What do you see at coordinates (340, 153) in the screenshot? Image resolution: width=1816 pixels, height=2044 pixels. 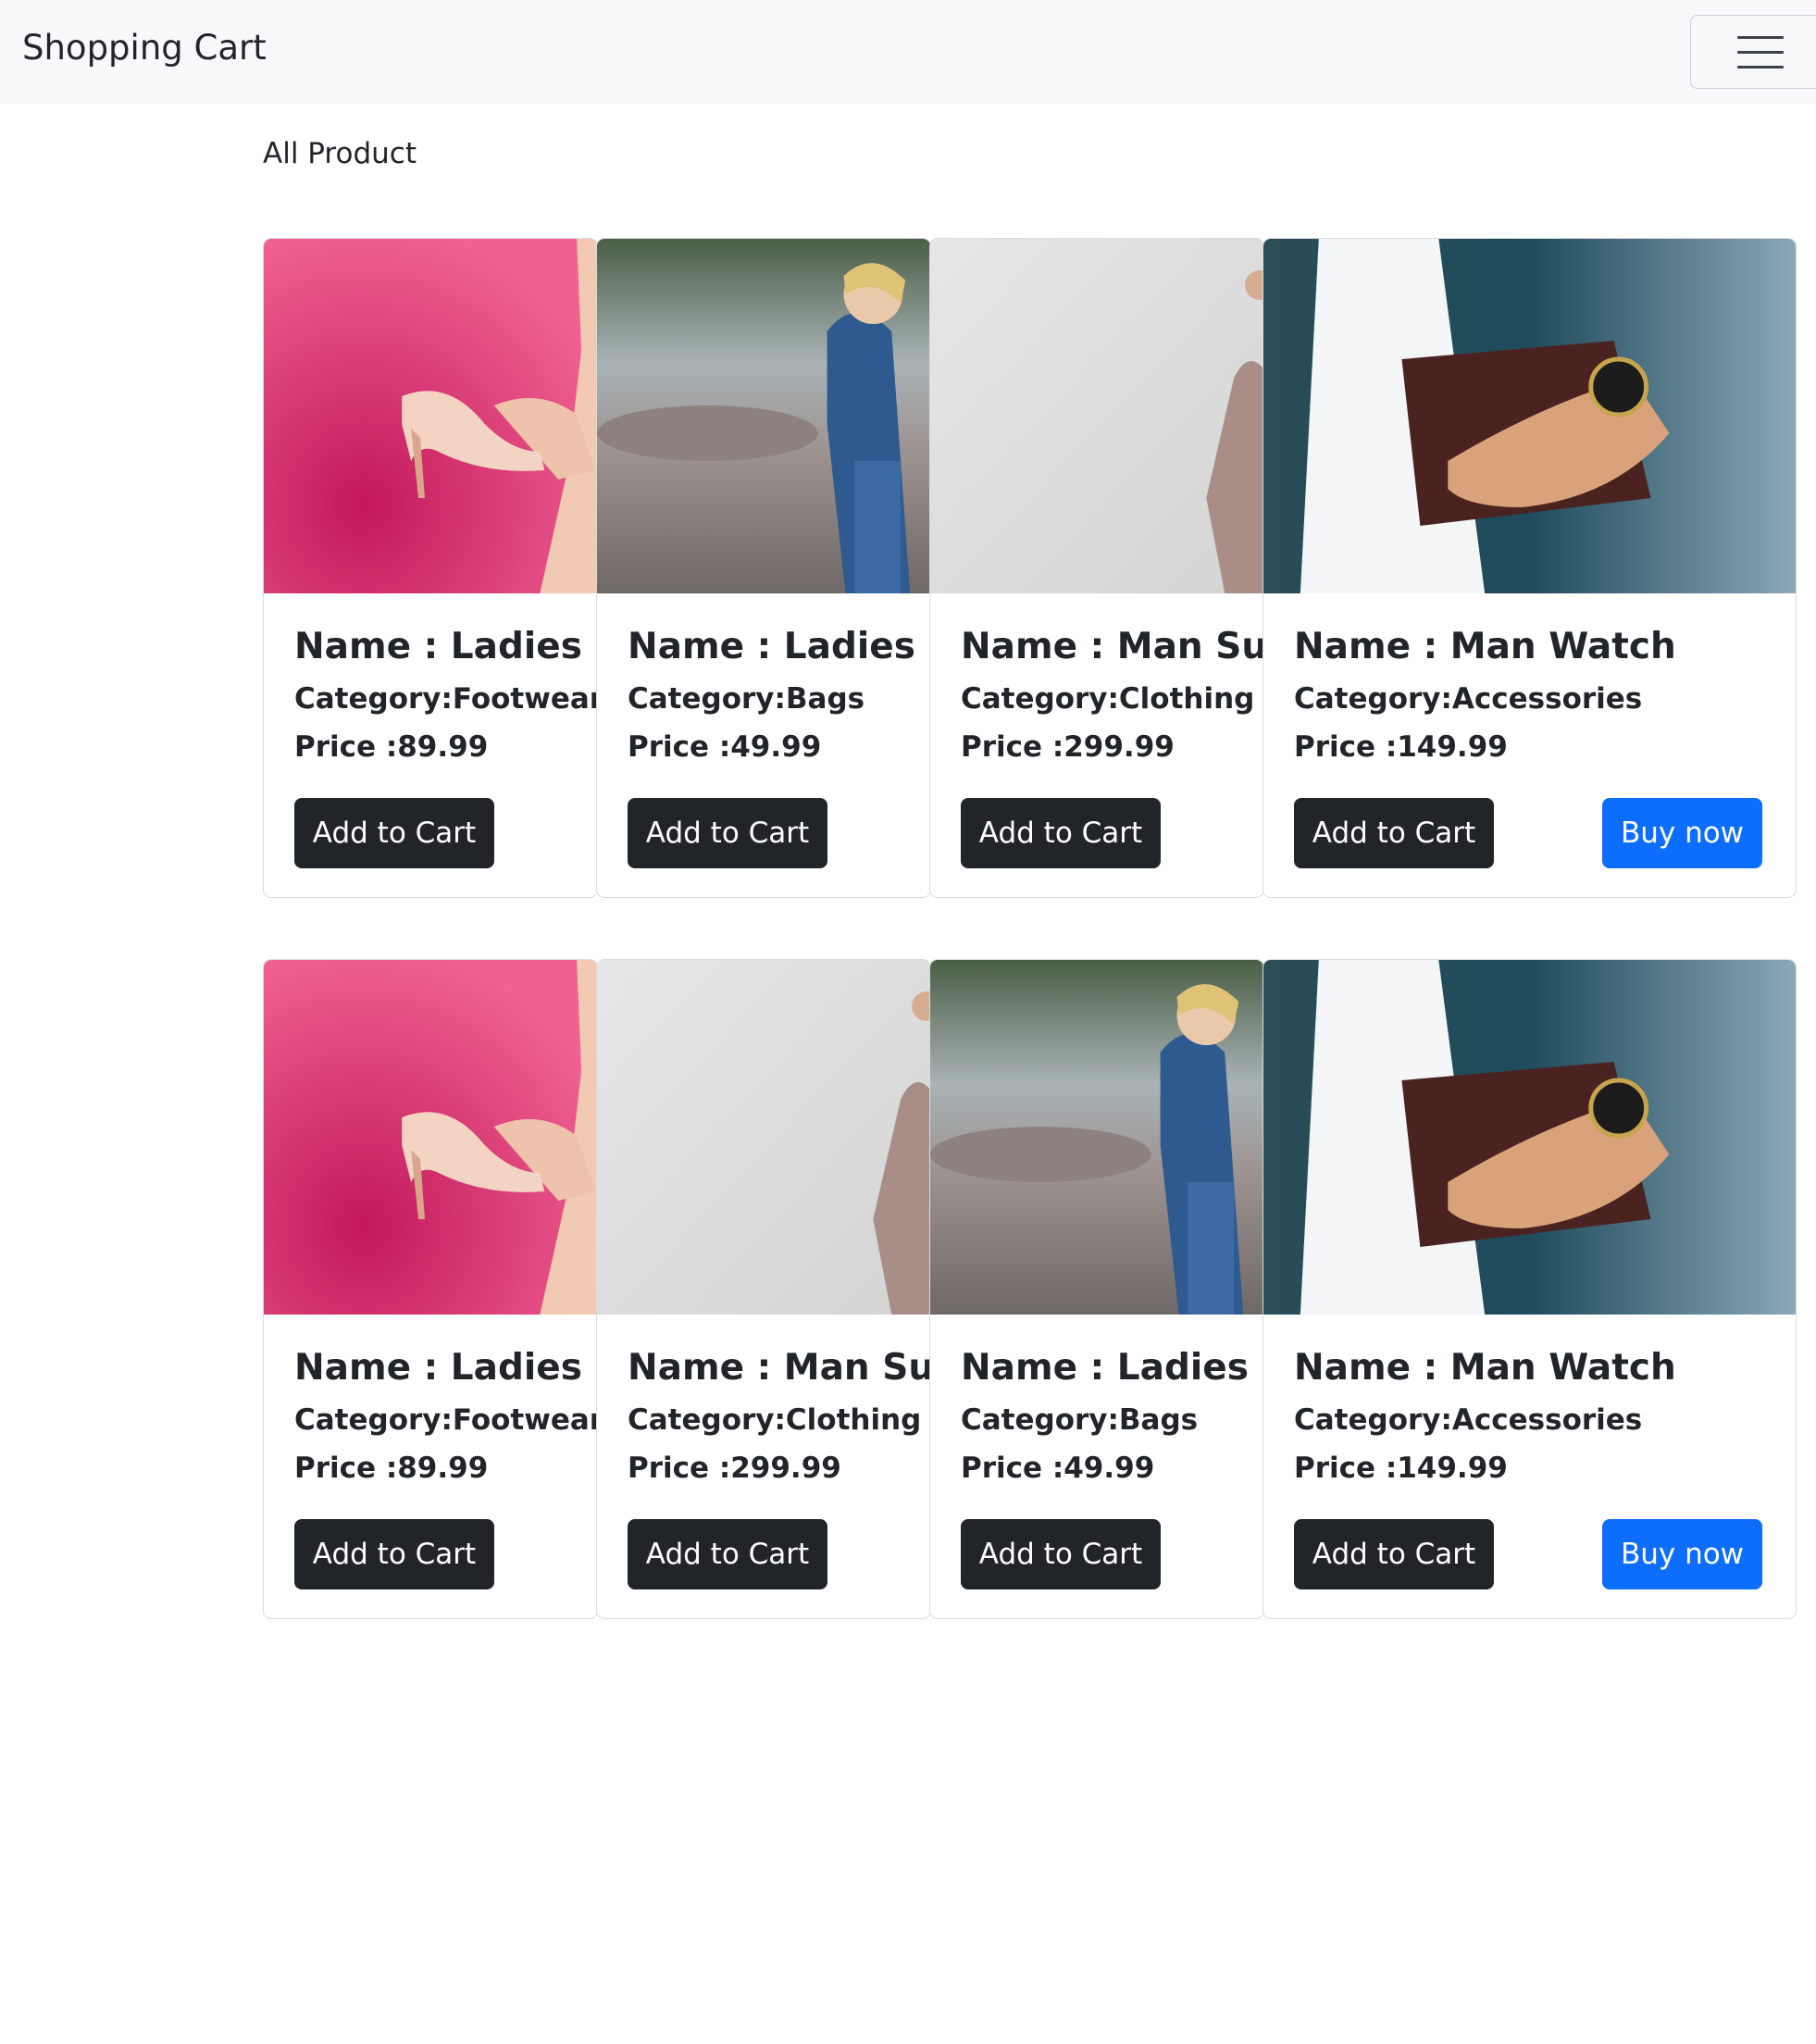 I see `page-title: All Product` at bounding box center [340, 153].